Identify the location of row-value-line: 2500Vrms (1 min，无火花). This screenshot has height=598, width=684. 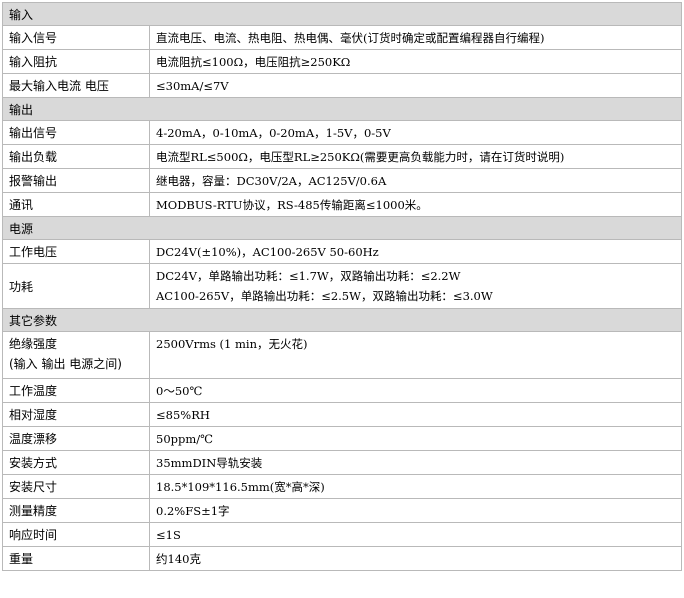
(232, 344).